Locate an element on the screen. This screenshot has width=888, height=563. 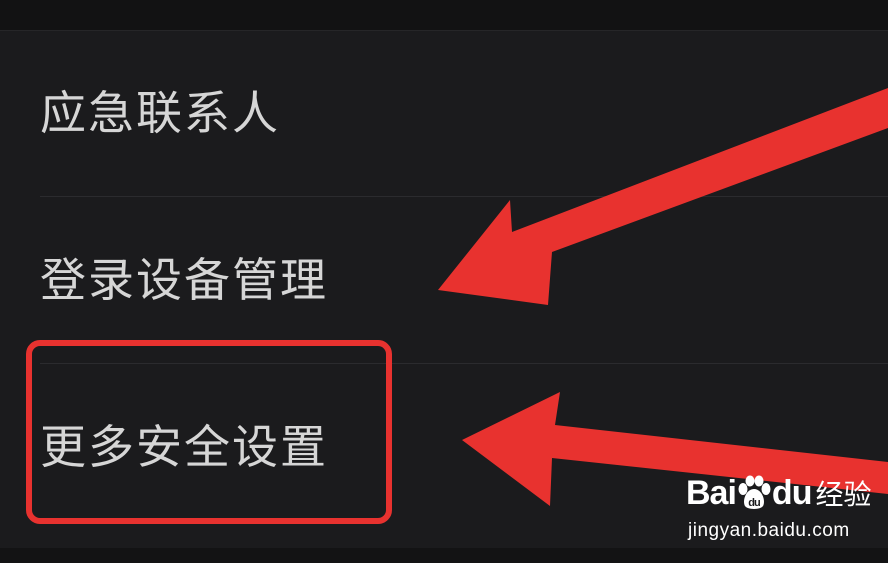
menu-item-label: 应急联系人 is located at coordinates (160, 113).